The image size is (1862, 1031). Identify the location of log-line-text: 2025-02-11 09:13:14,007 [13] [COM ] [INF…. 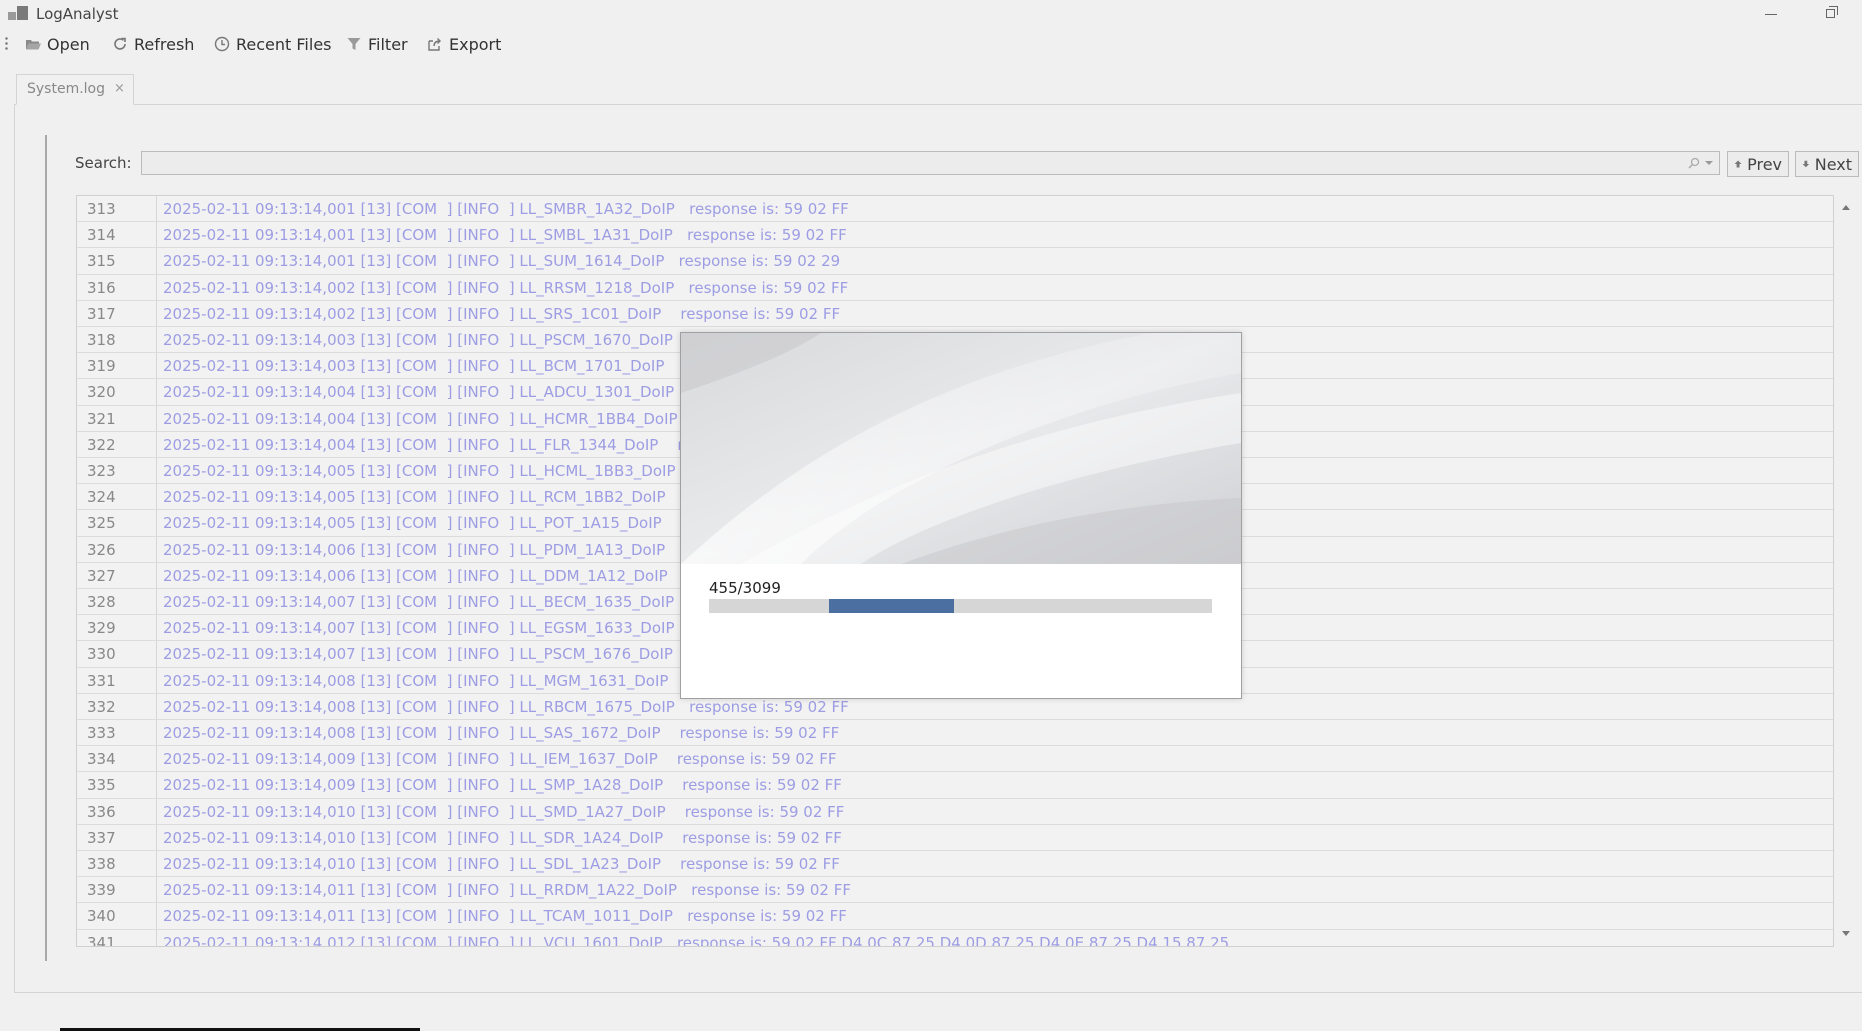
(433, 628).